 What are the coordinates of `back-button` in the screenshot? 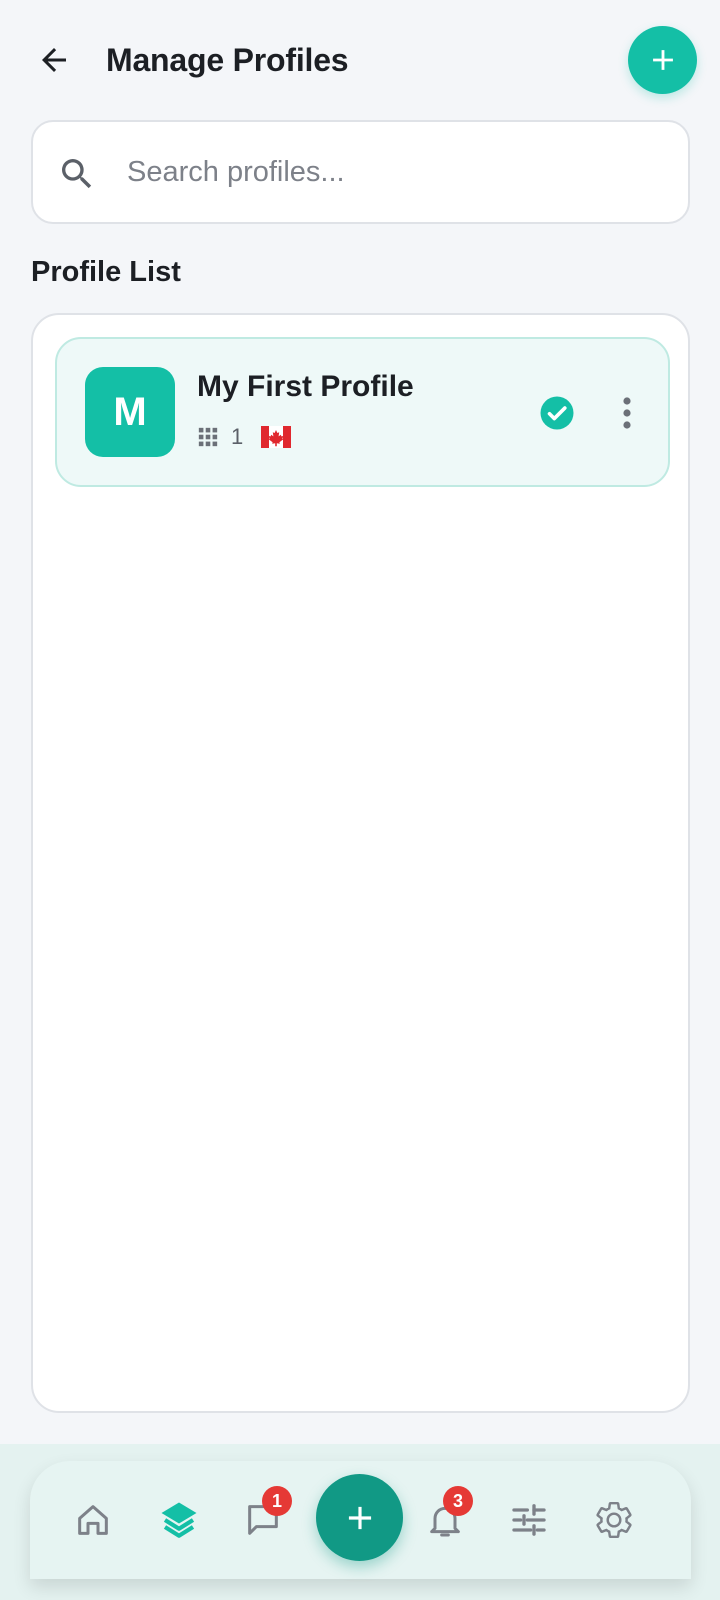 It's located at (54, 60).